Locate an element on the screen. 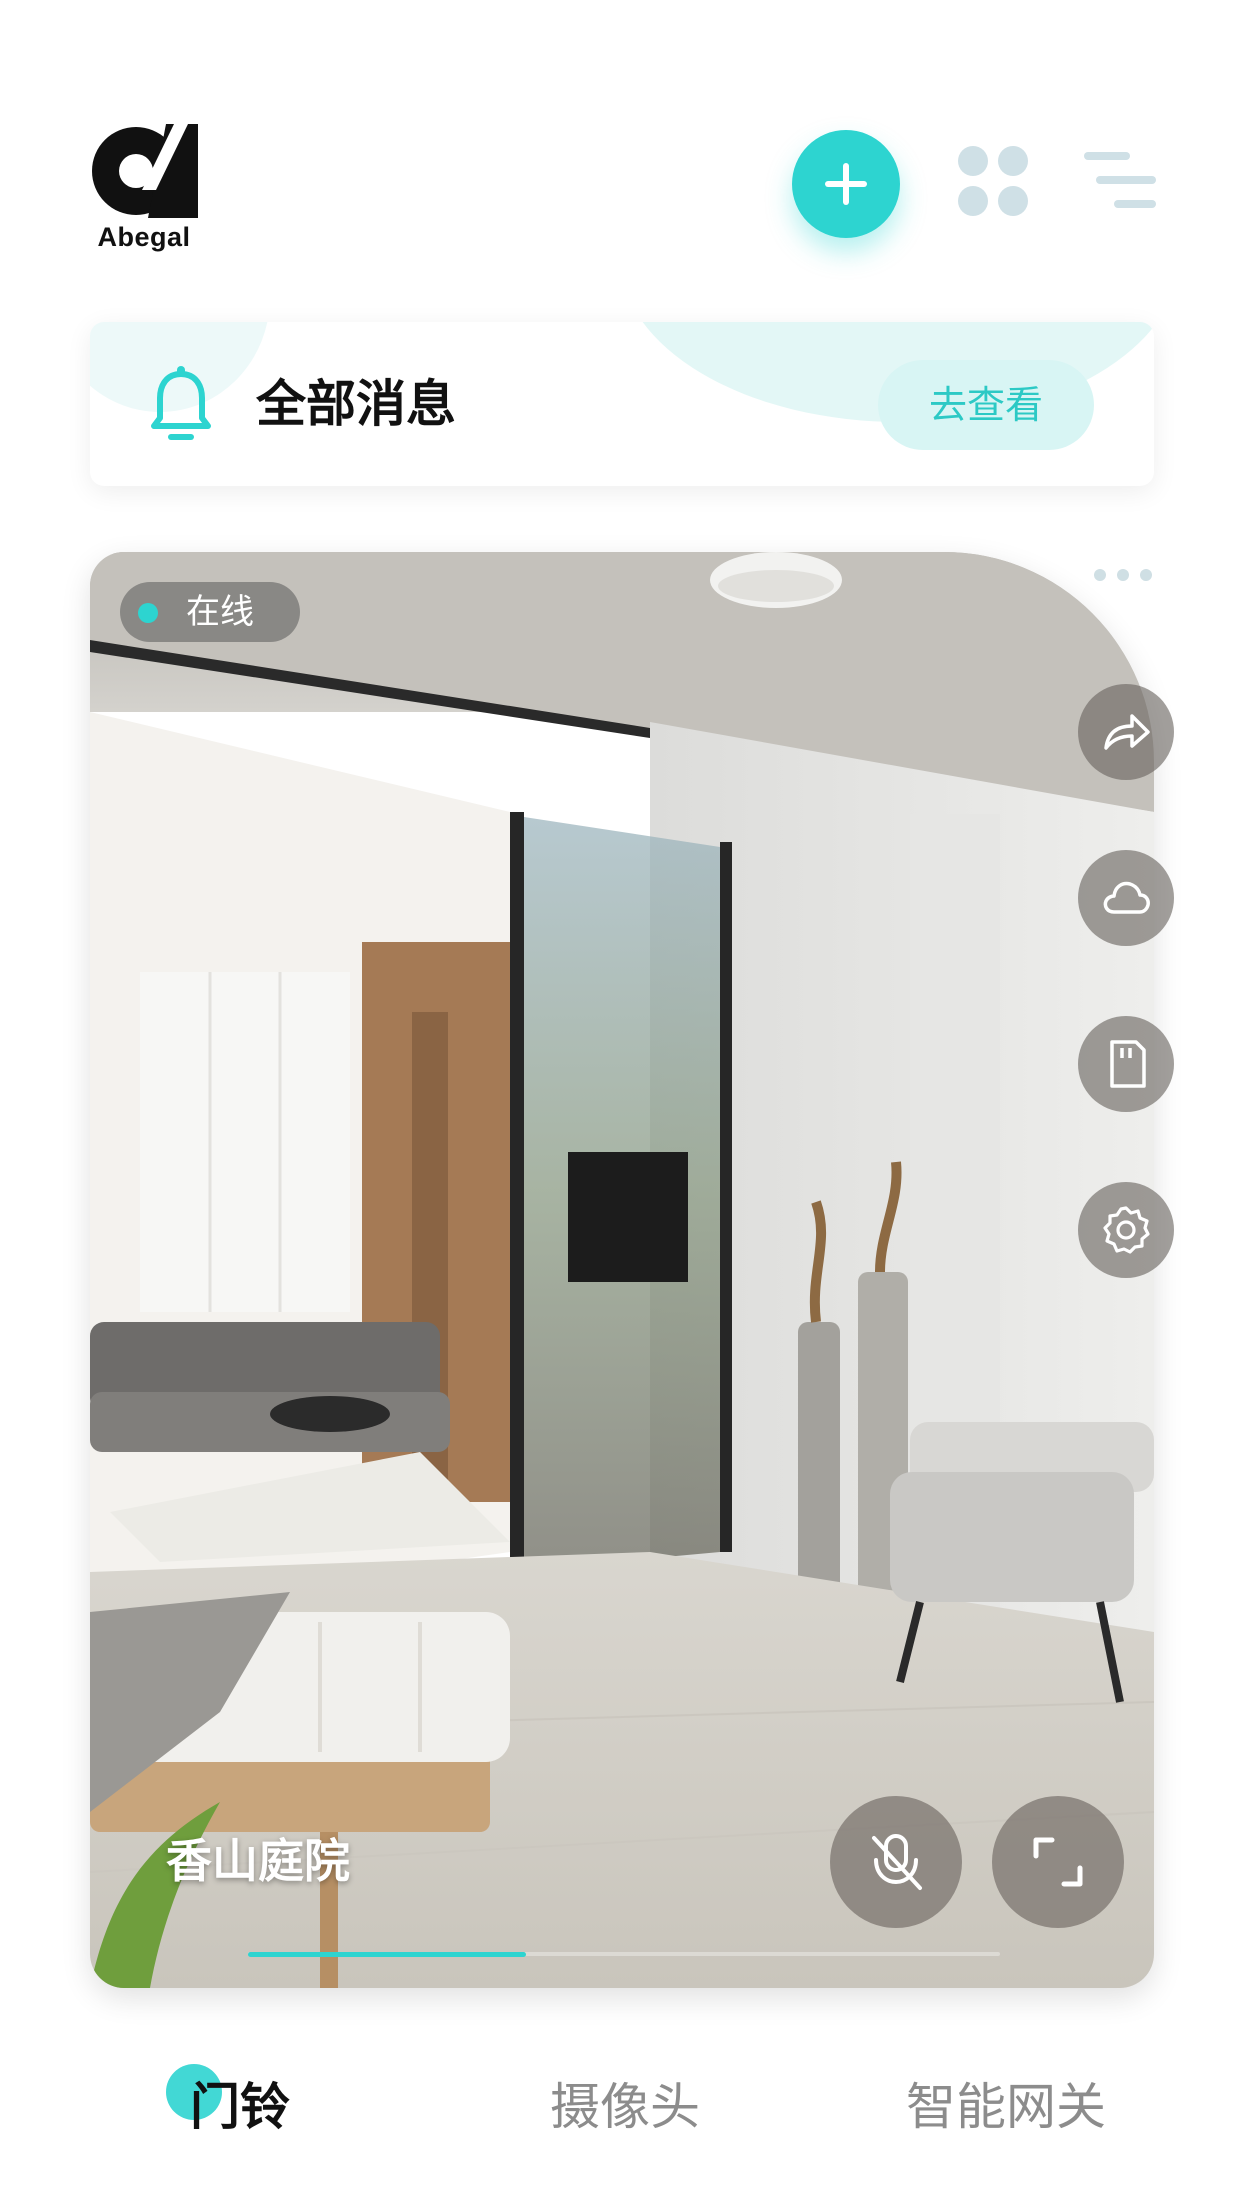  more-options-icon is located at coordinates (1123, 575).